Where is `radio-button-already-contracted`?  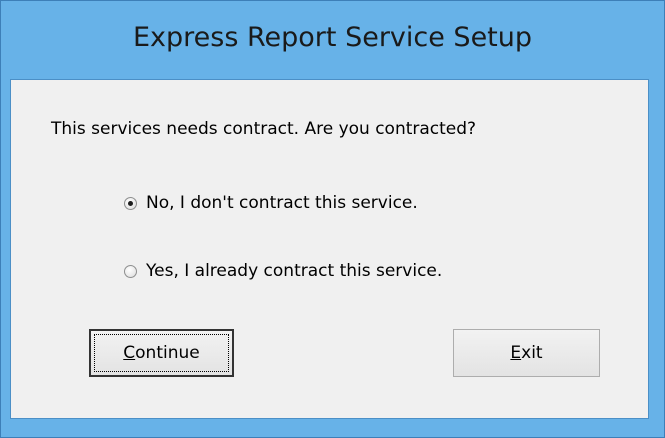
radio-button-already-contracted is located at coordinates (130, 271).